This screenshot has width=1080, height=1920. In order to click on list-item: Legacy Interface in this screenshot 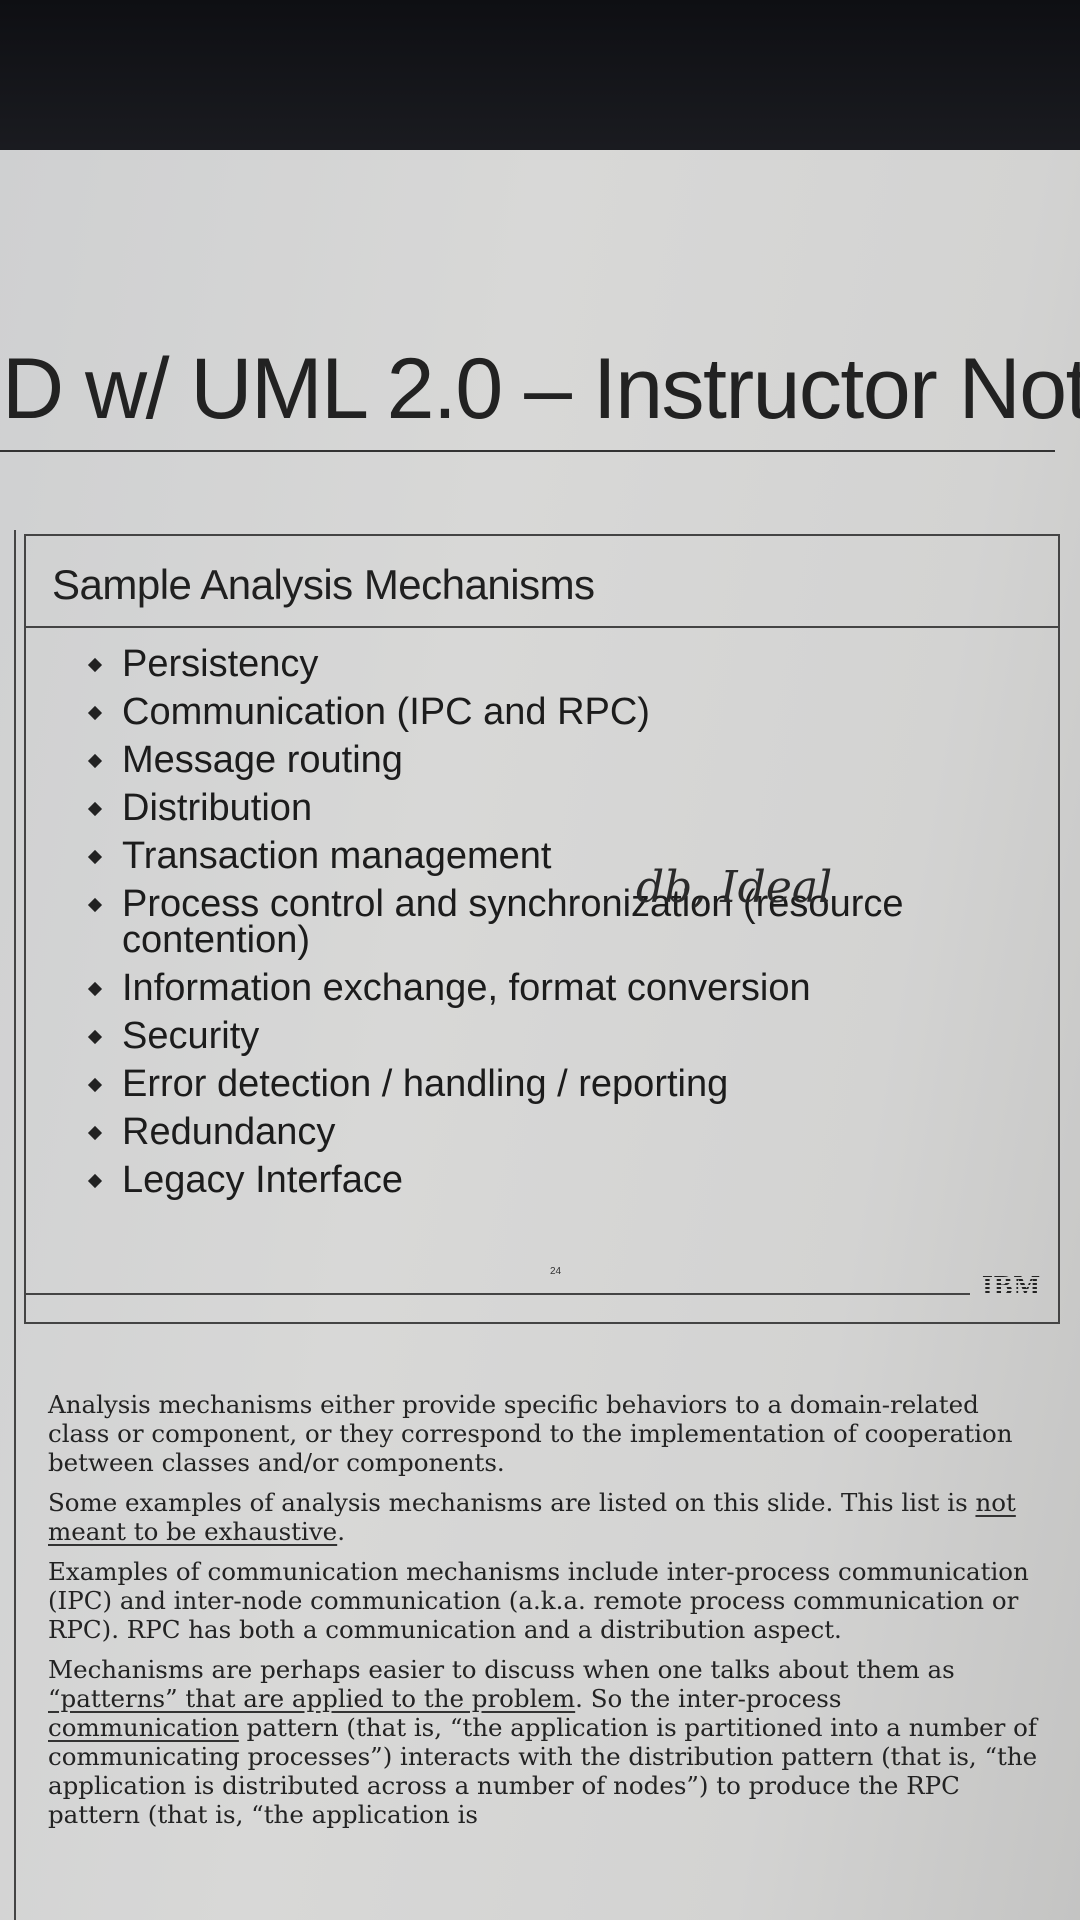, I will do `click(566, 1180)`.